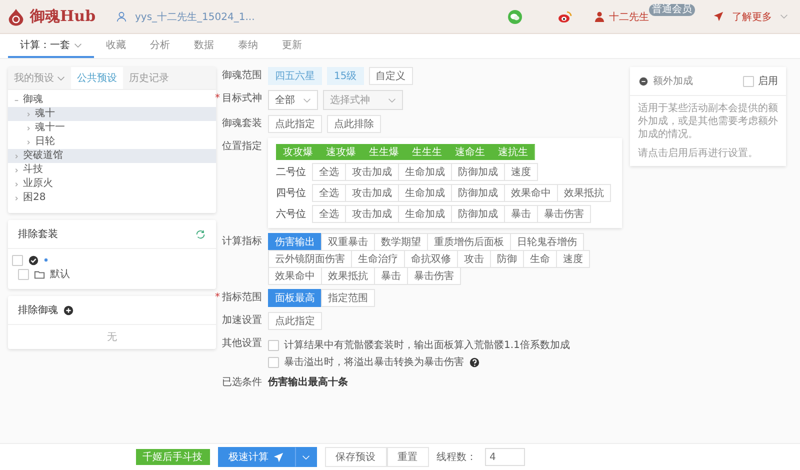 The width and height of the screenshot is (800, 470). What do you see at coordinates (112, 338) in the screenshot?
I see `empty-text: 无` at bounding box center [112, 338].